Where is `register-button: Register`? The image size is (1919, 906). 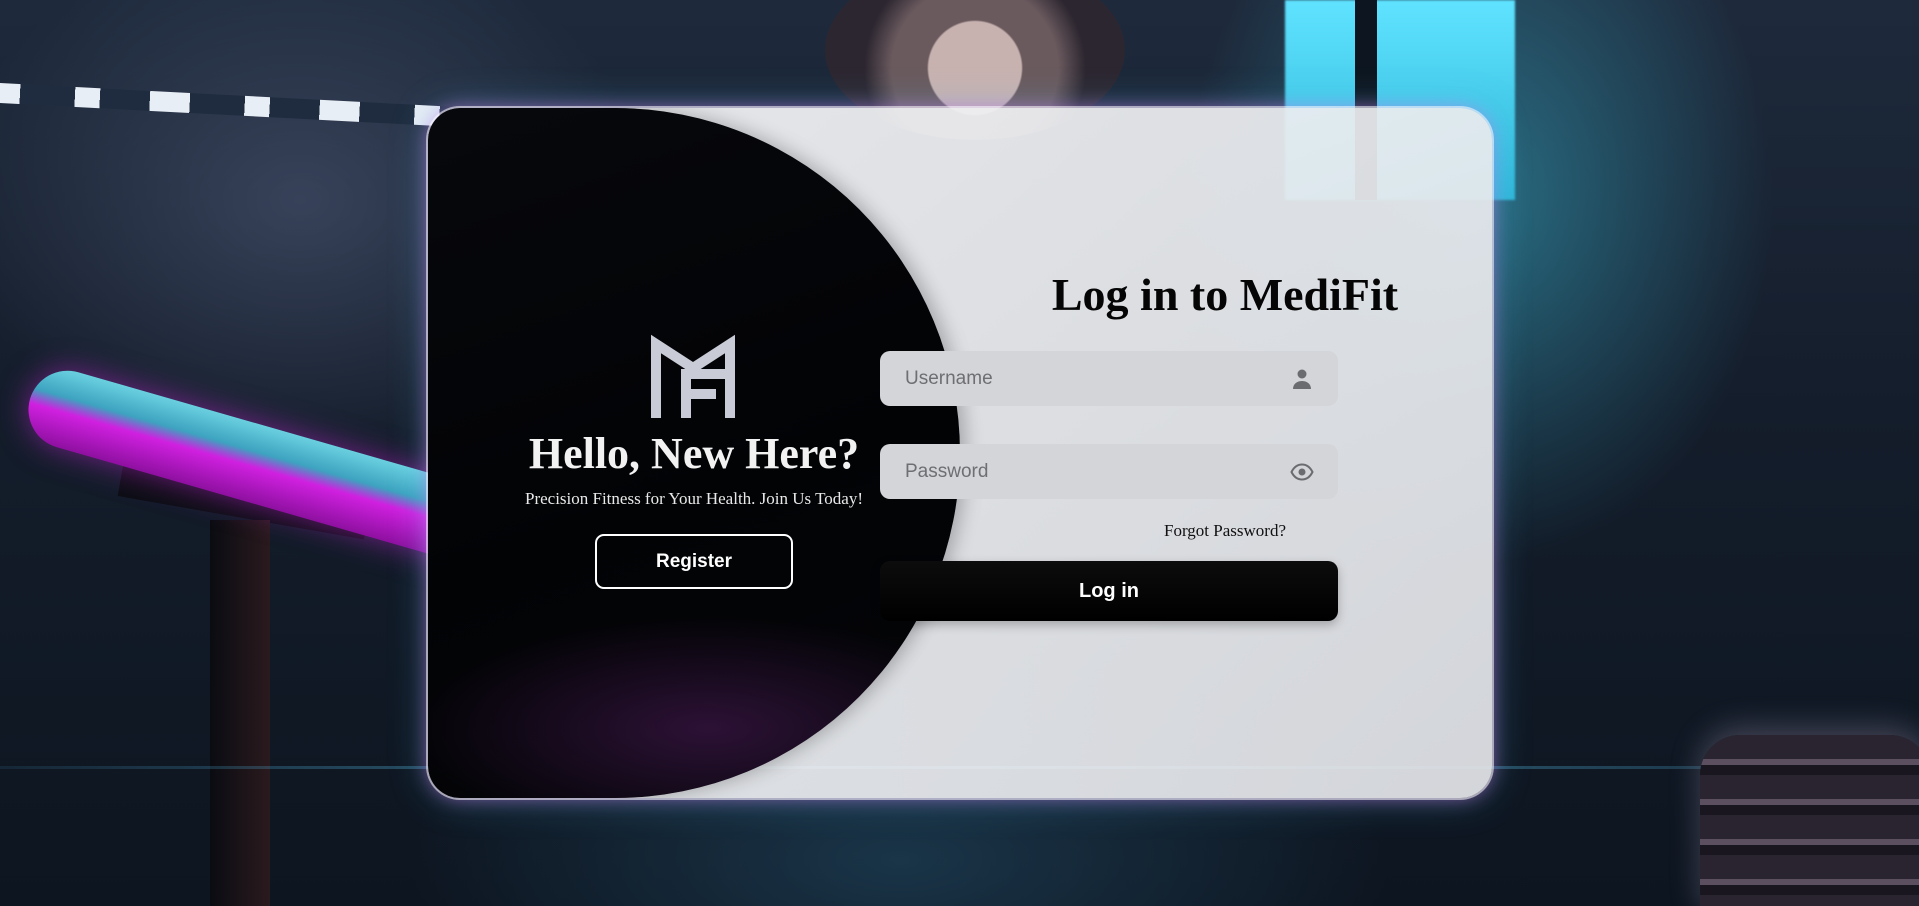
register-button: Register is located at coordinates (694, 561).